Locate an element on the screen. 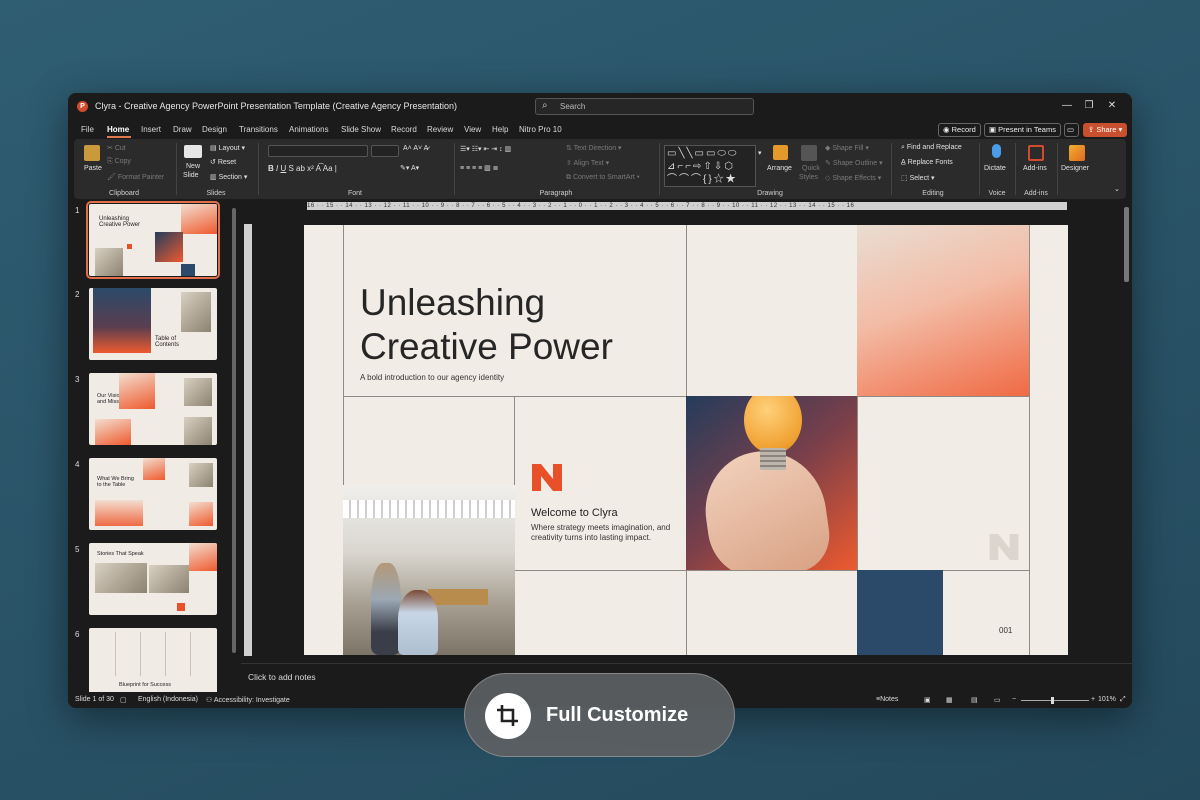 The width and height of the screenshot is (1200, 800). accessibility-status: ⚇ Accessibility: Investigate is located at coordinates (248, 700).